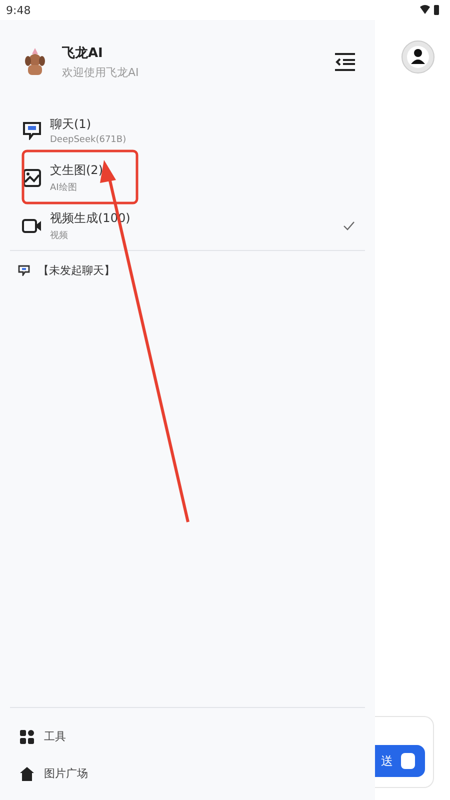  What do you see at coordinates (418, 57) in the screenshot?
I see `user-avatar-icon` at bounding box center [418, 57].